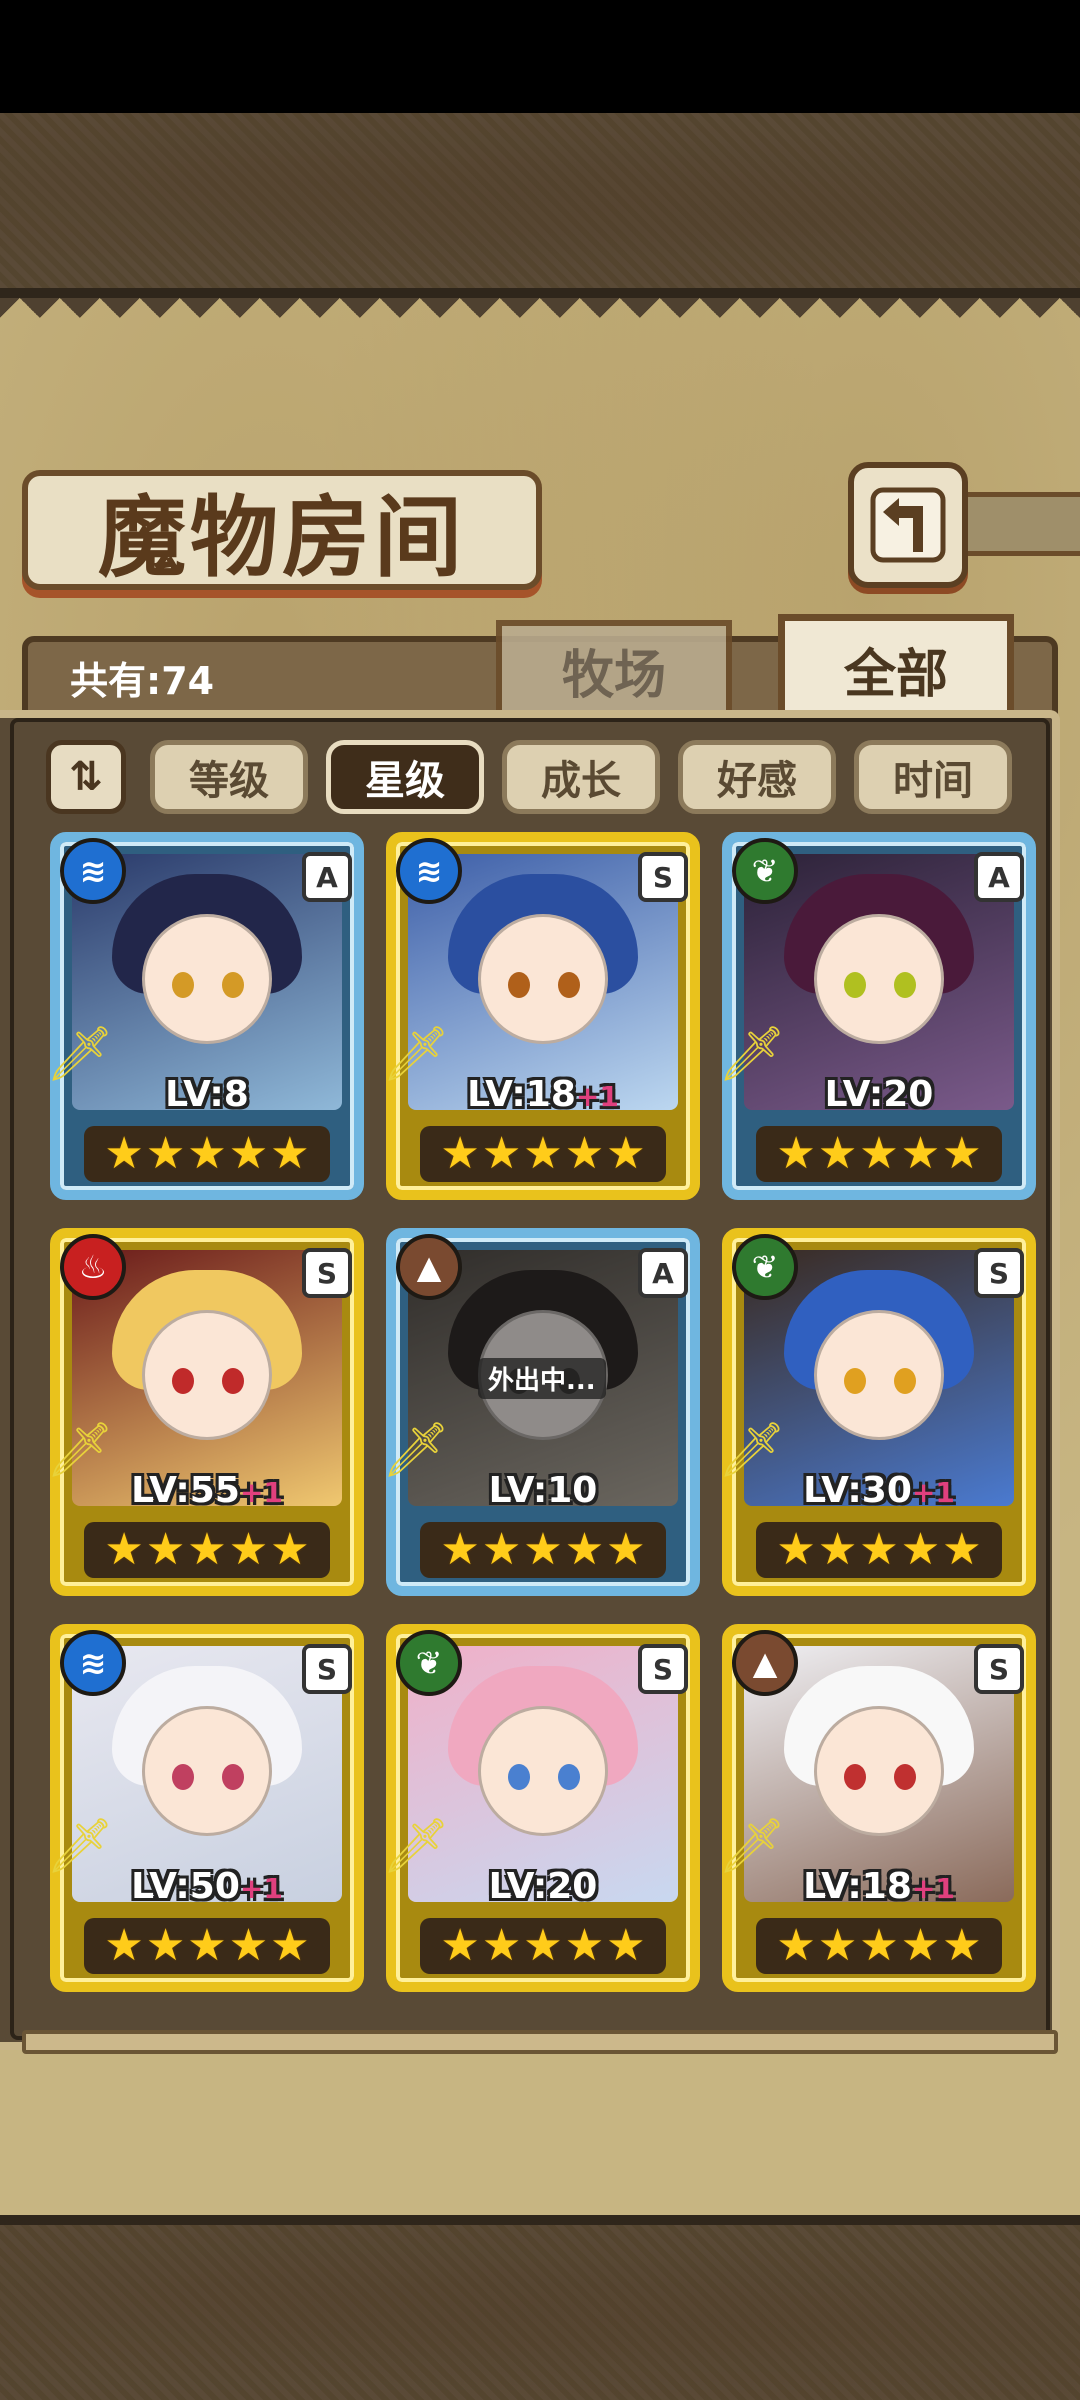 The image size is (1080, 2400). What do you see at coordinates (540, 2307) in the screenshot?
I see `map-background-bottom` at bounding box center [540, 2307].